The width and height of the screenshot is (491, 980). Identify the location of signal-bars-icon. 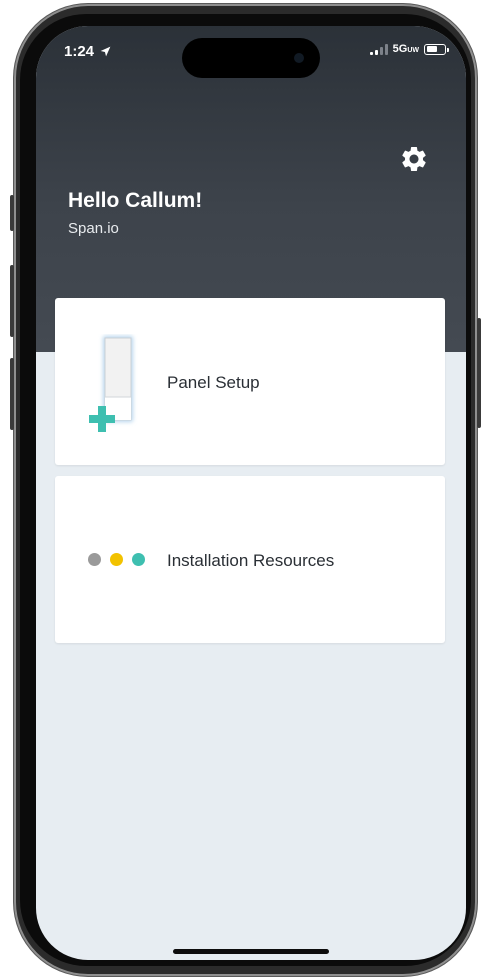
(378, 49).